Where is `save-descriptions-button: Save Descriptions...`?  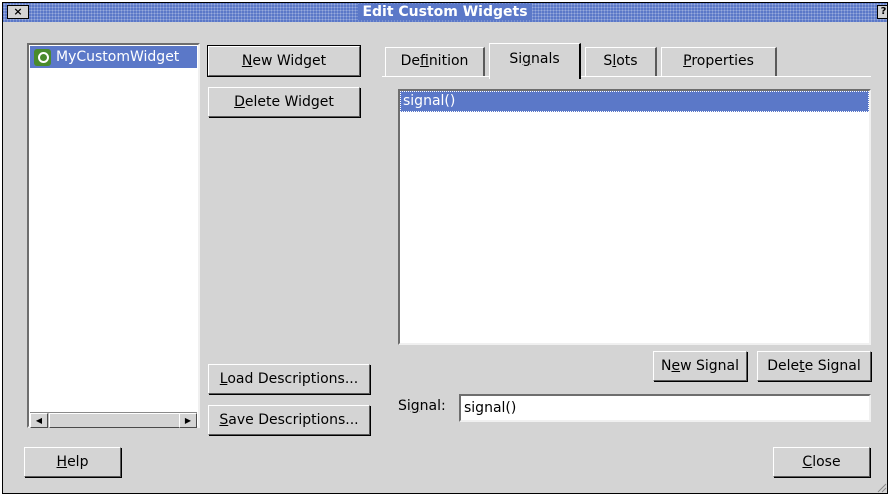 save-descriptions-button: Save Descriptions... is located at coordinates (289, 420).